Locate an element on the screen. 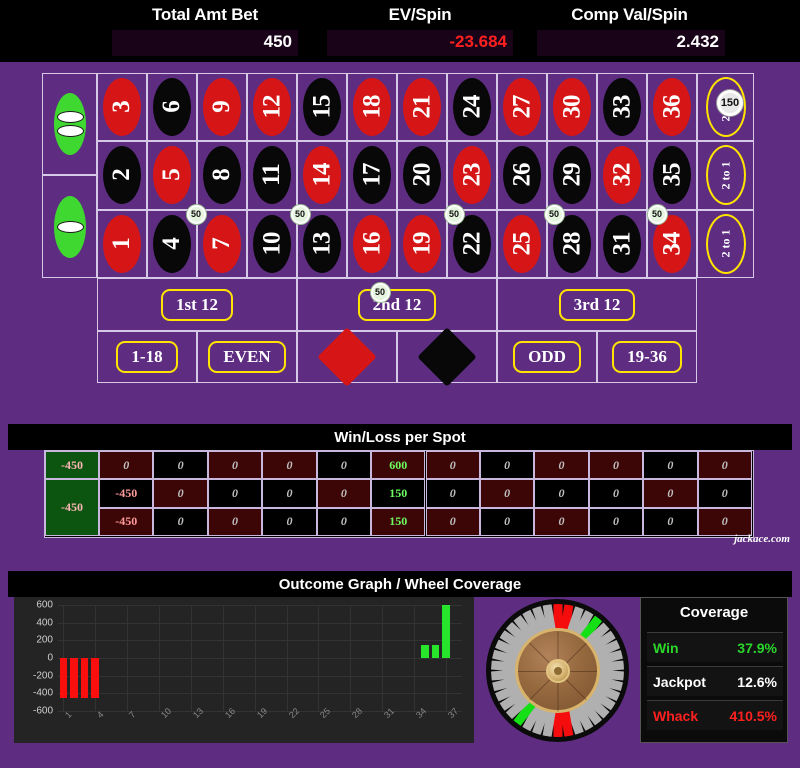 The width and height of the screenshot is (800, 768). chart-x-tick: 25 is located at coordinates (325, 713).